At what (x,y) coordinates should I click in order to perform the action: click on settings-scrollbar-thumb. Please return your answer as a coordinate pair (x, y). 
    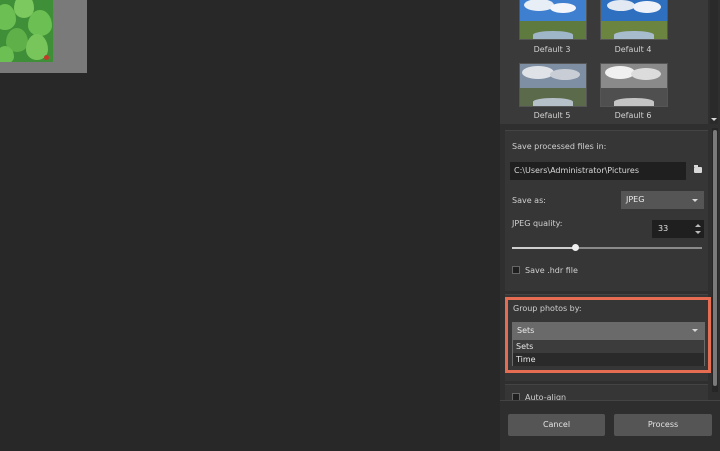
    Looking at the image, I should click on (715, 258).